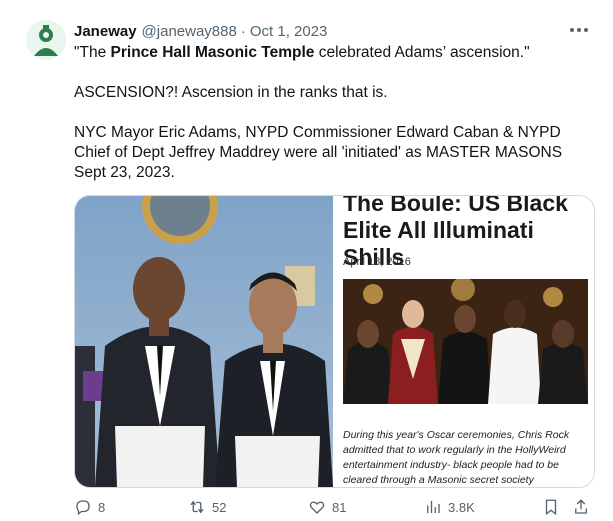 Image resolution: width=613 pixels, height=521 pixels. What do you see at coordinates (339, 507) in the screenshot?
I see `like-count: 81` at bounding box center [339, 507].